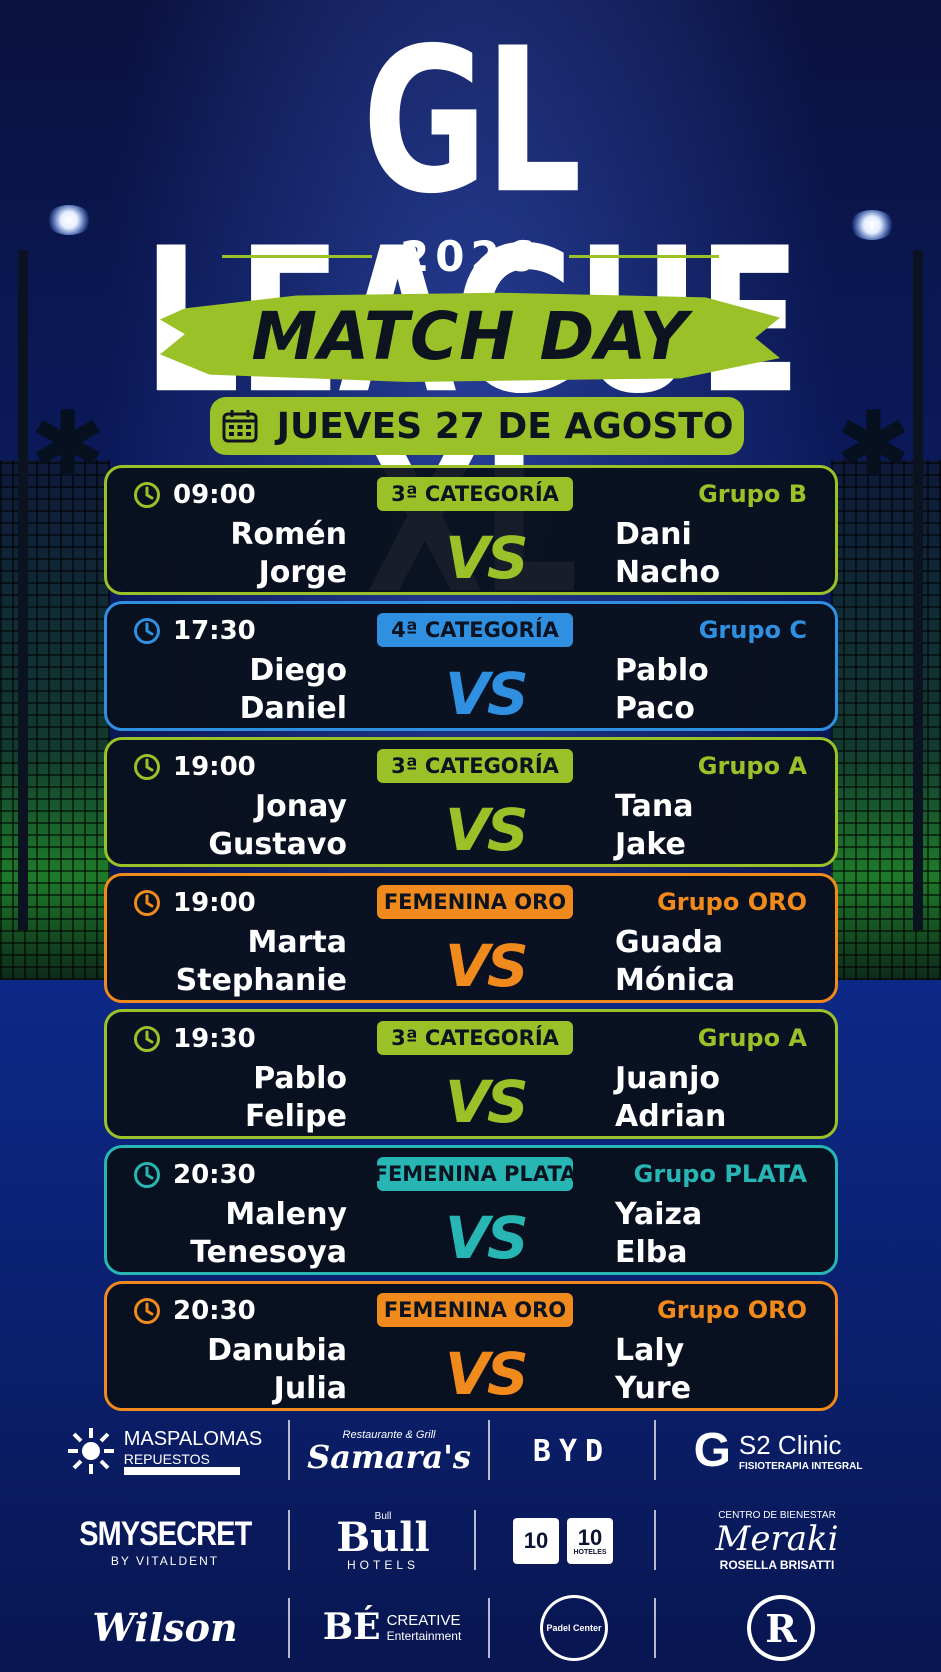  What do you see at coordinates (288, 554) in the screenshot?
I see `team-one: Romén Jorge` at bounding box center [288, 554].